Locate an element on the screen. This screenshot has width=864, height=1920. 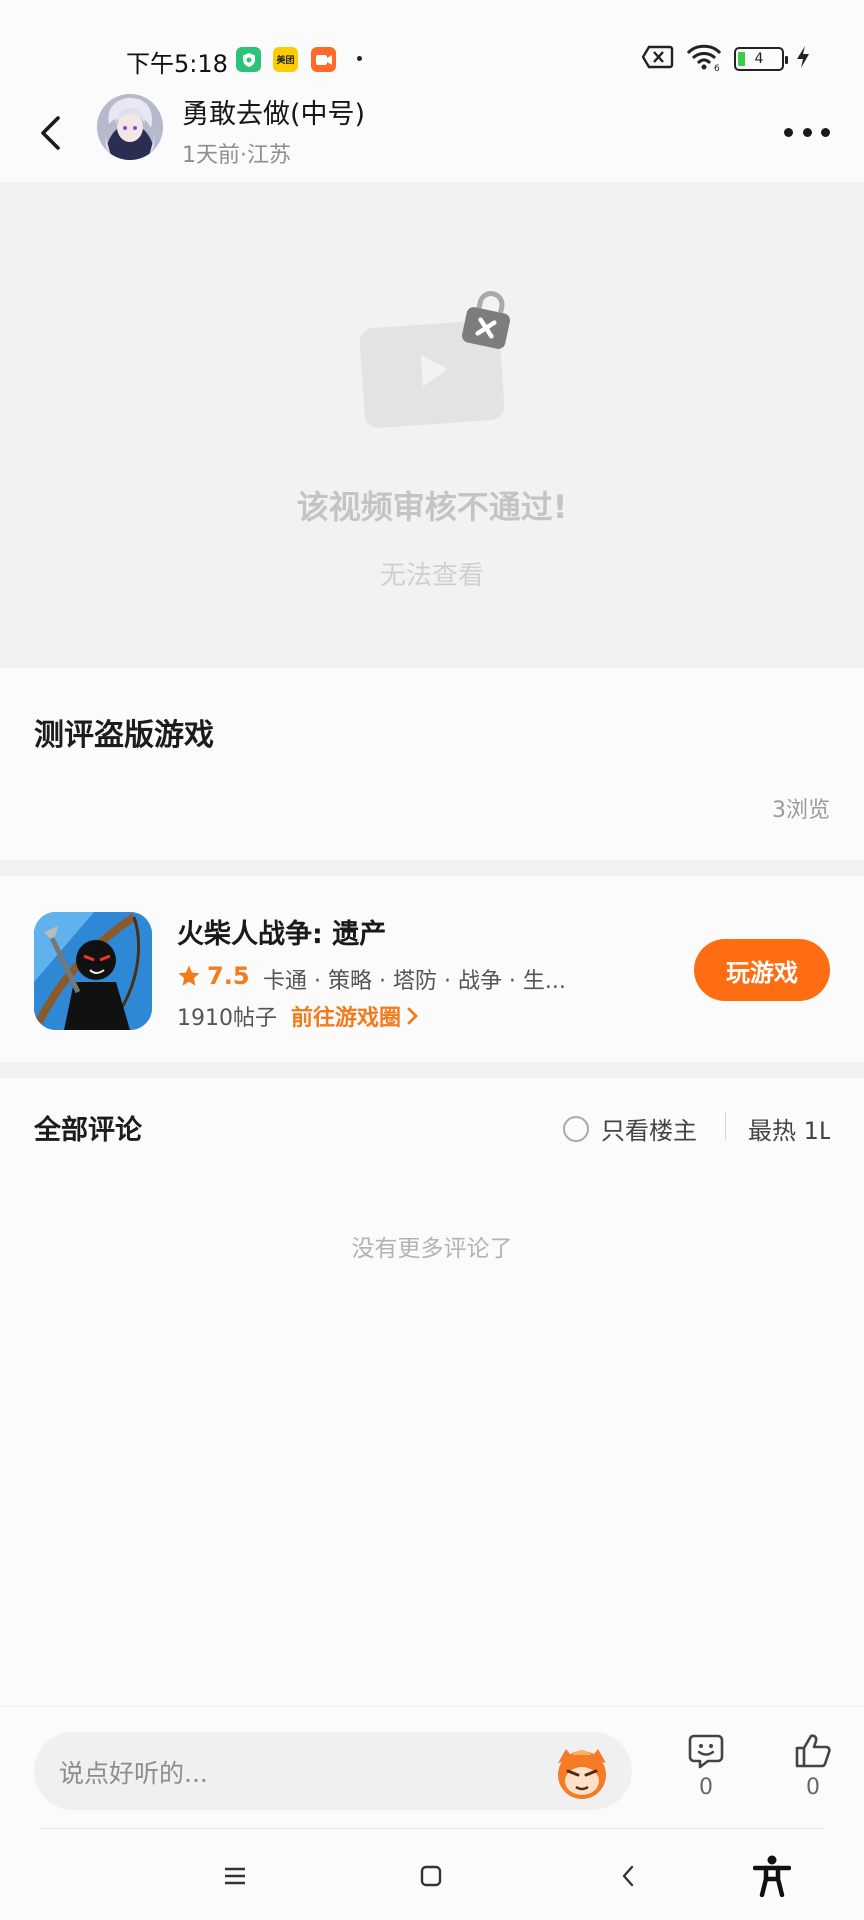
game-stats: 1910帖子 前往游戏圈 is located at coordinates (298, 1016).